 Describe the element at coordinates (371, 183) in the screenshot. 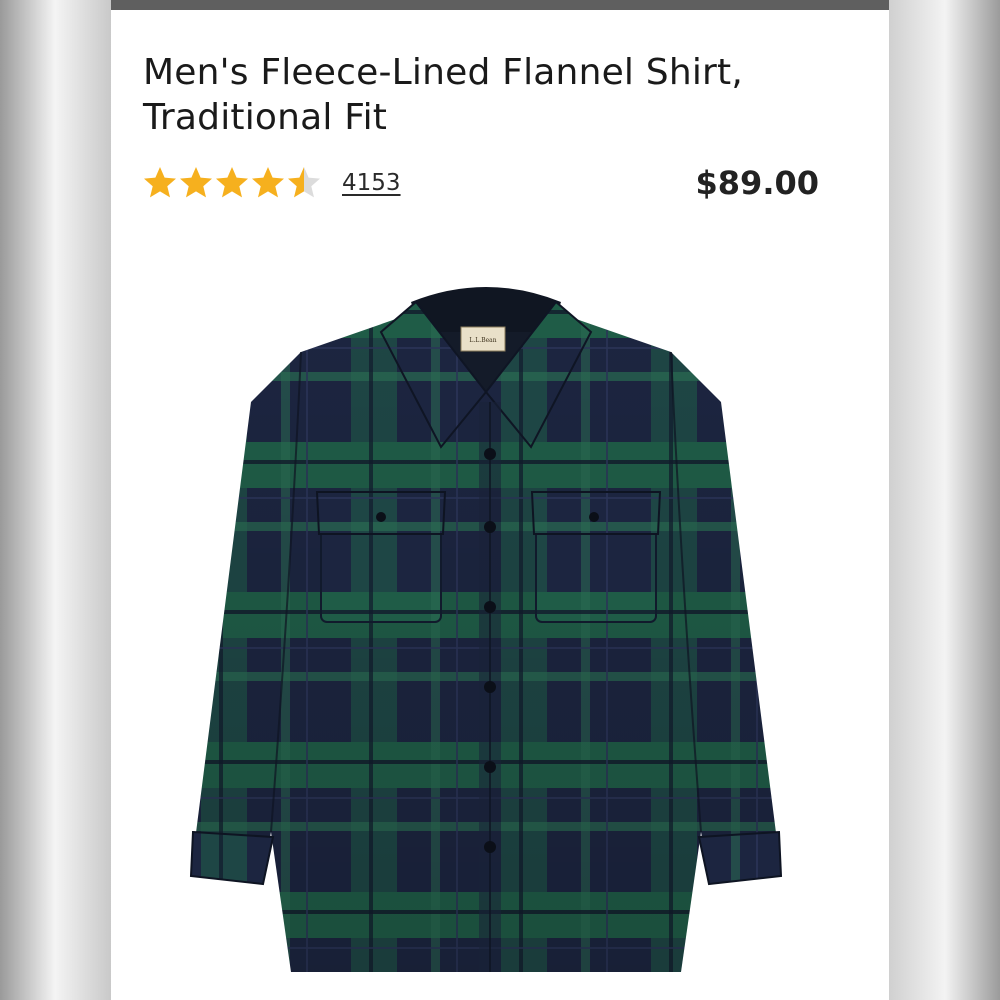

I see `review-count-link: 4153` at that location.